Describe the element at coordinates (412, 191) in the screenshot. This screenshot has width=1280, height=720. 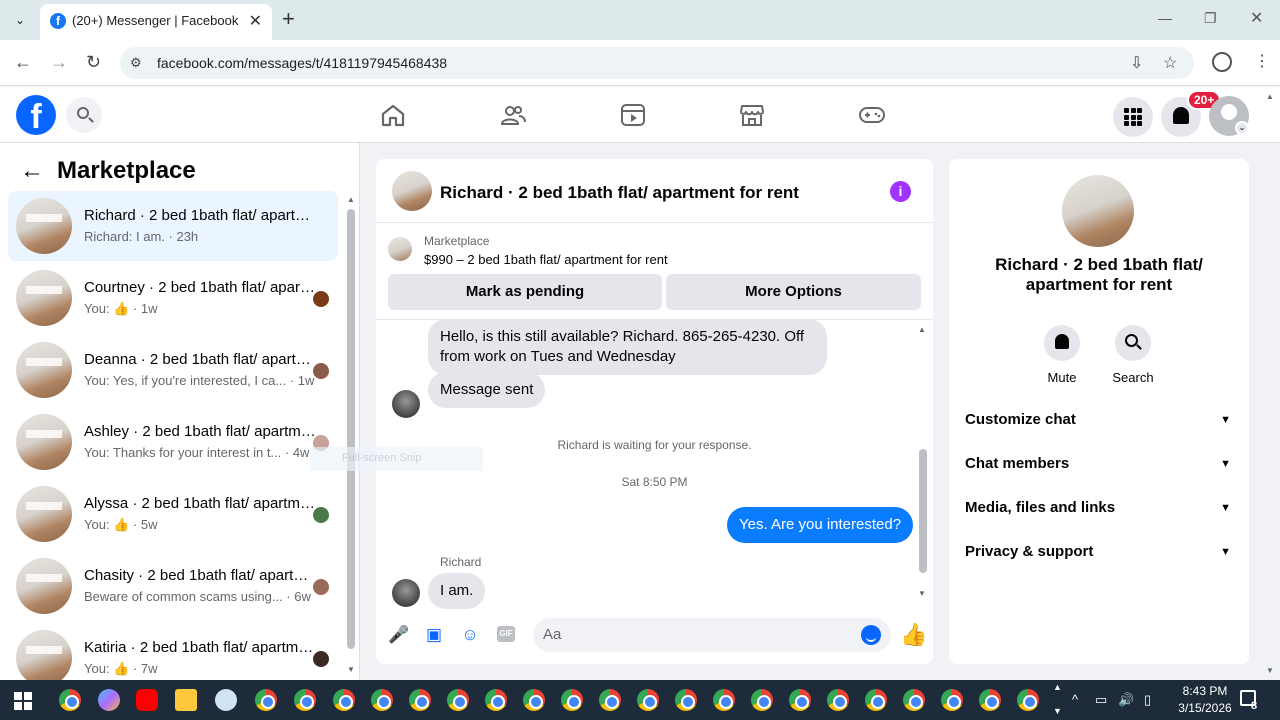
I see `chat-avatar` at that location.